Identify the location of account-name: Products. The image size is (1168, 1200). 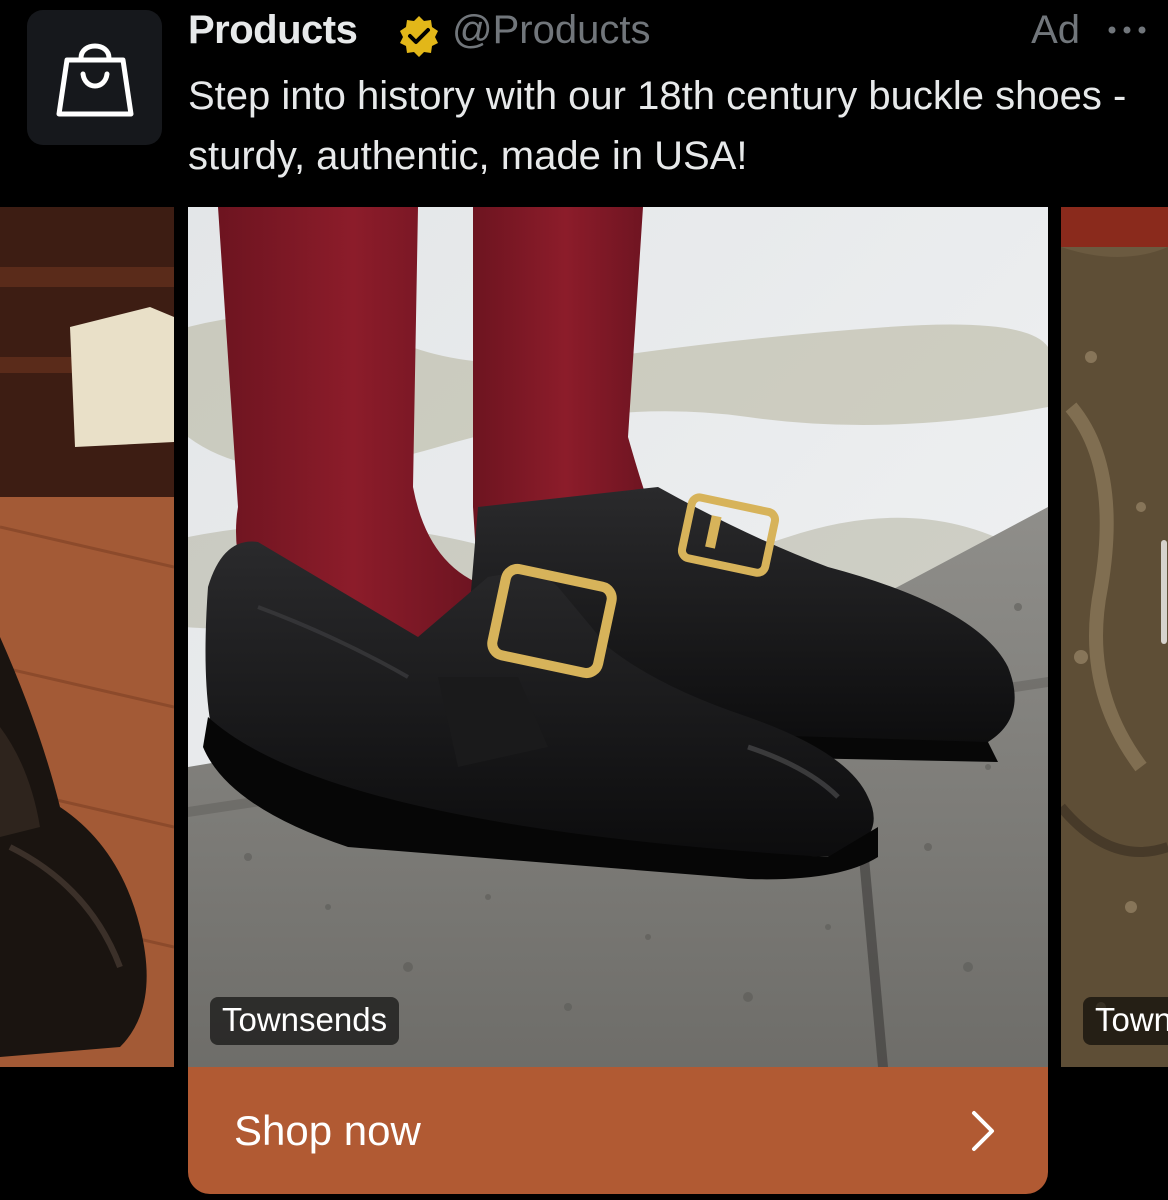
(273, 30).